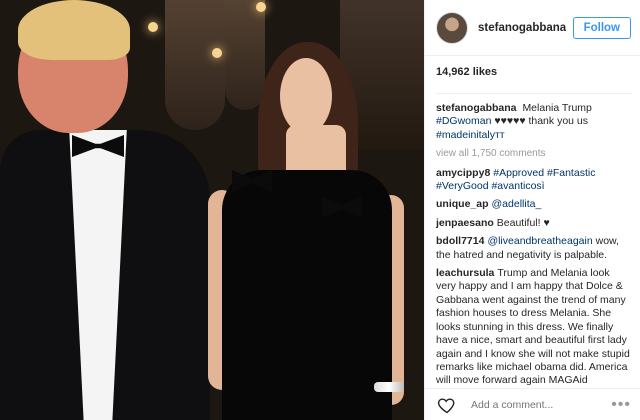  I want to click on comment: unique_ap @adellita_, so click(533, 204).